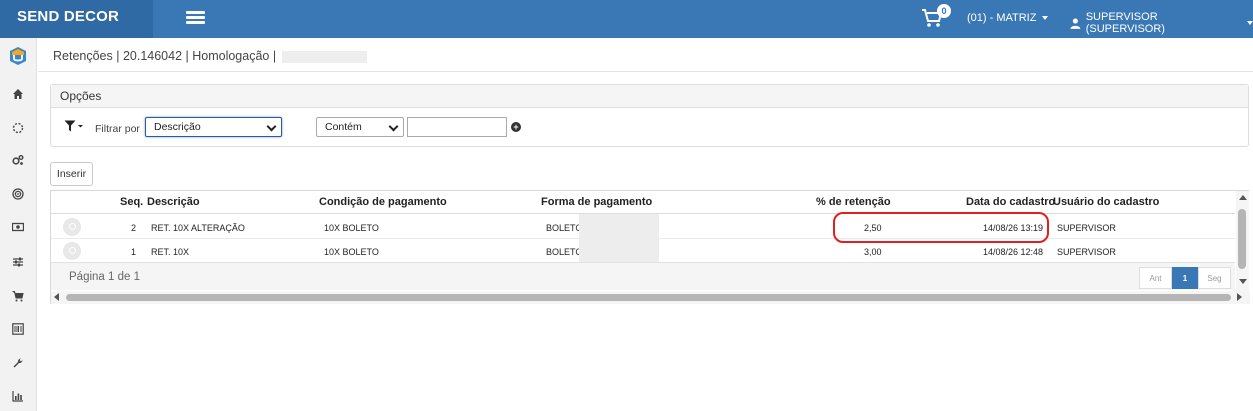  I want to click on chart-icon, so click(18, 396).